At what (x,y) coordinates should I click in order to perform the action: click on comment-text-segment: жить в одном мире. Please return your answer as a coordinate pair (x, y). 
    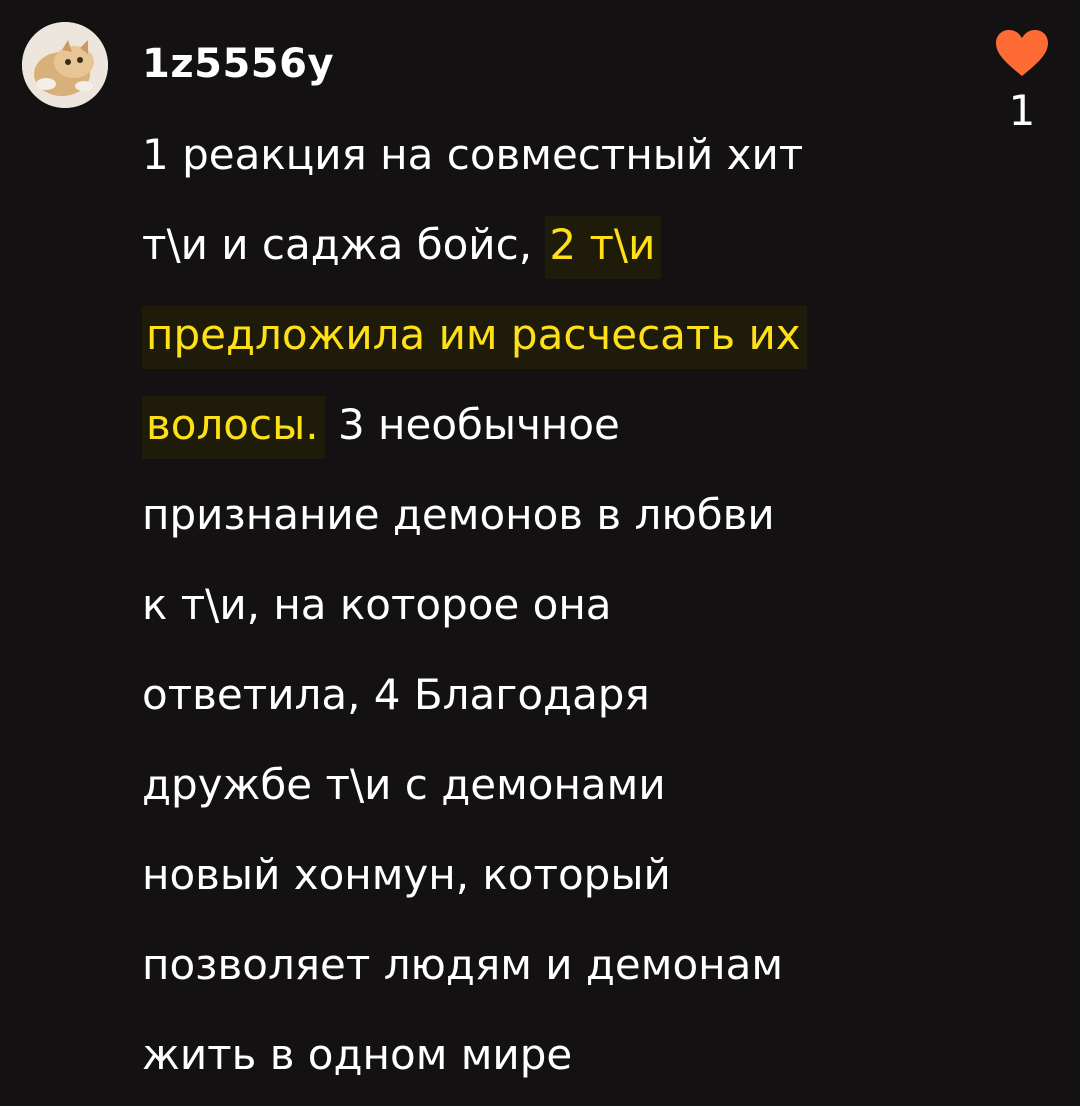
    Looking at the image, I should click on (357, 1054).